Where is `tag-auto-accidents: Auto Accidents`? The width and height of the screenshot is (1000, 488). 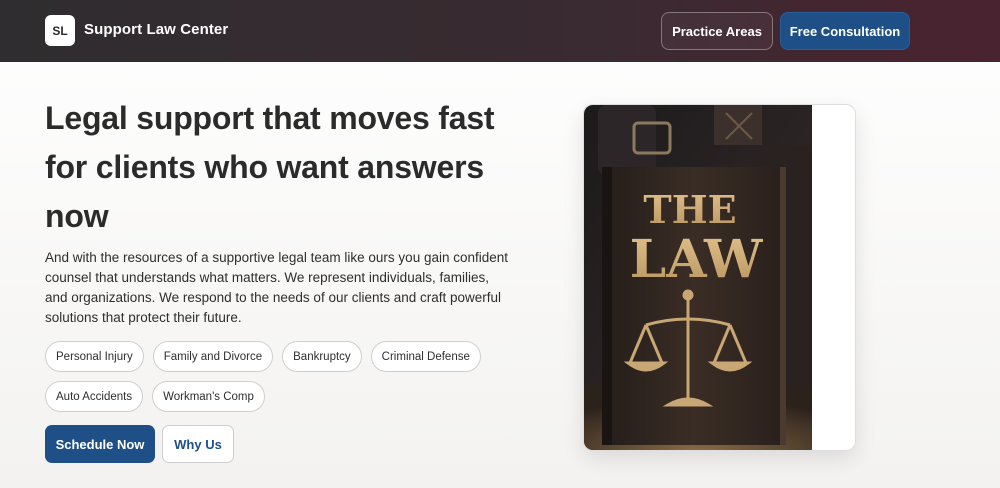
tag-auto-accidents: Auto Accidents is located at coordinates (94, 396).